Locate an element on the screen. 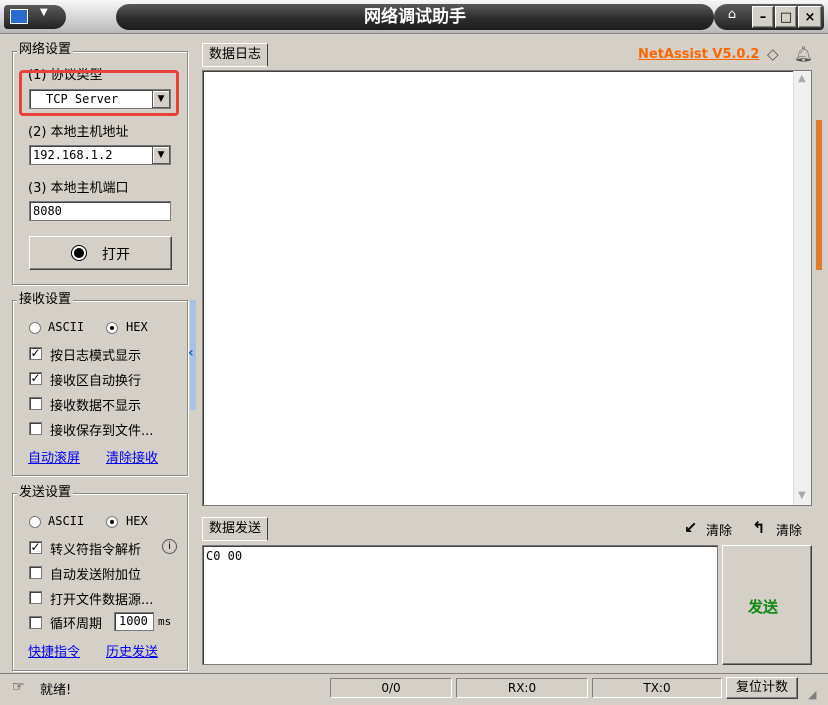 This screenshot has width=828, height=705. window-title: 网络调试助手 is located at coordinates (415, 17).